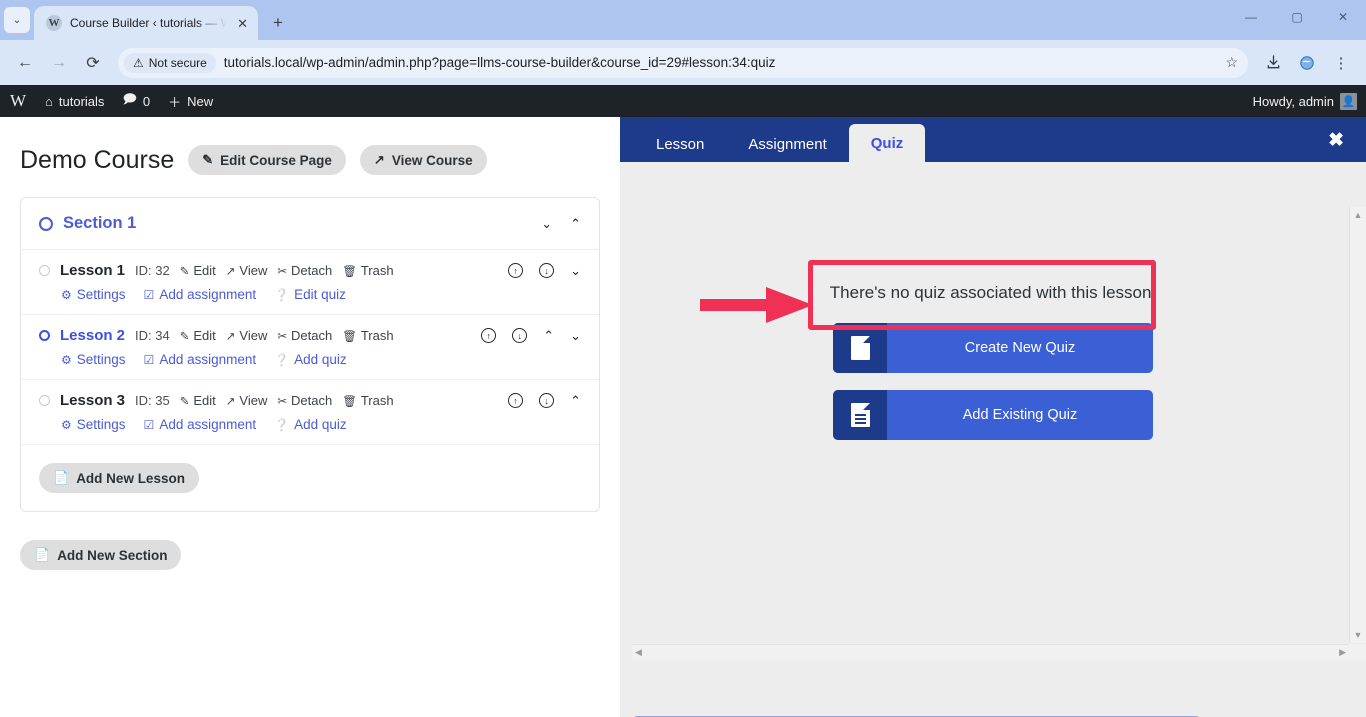  Describe the element at coordinates (93, 63) in the screenshot. I see `reload-icon: ⟳` at that location.